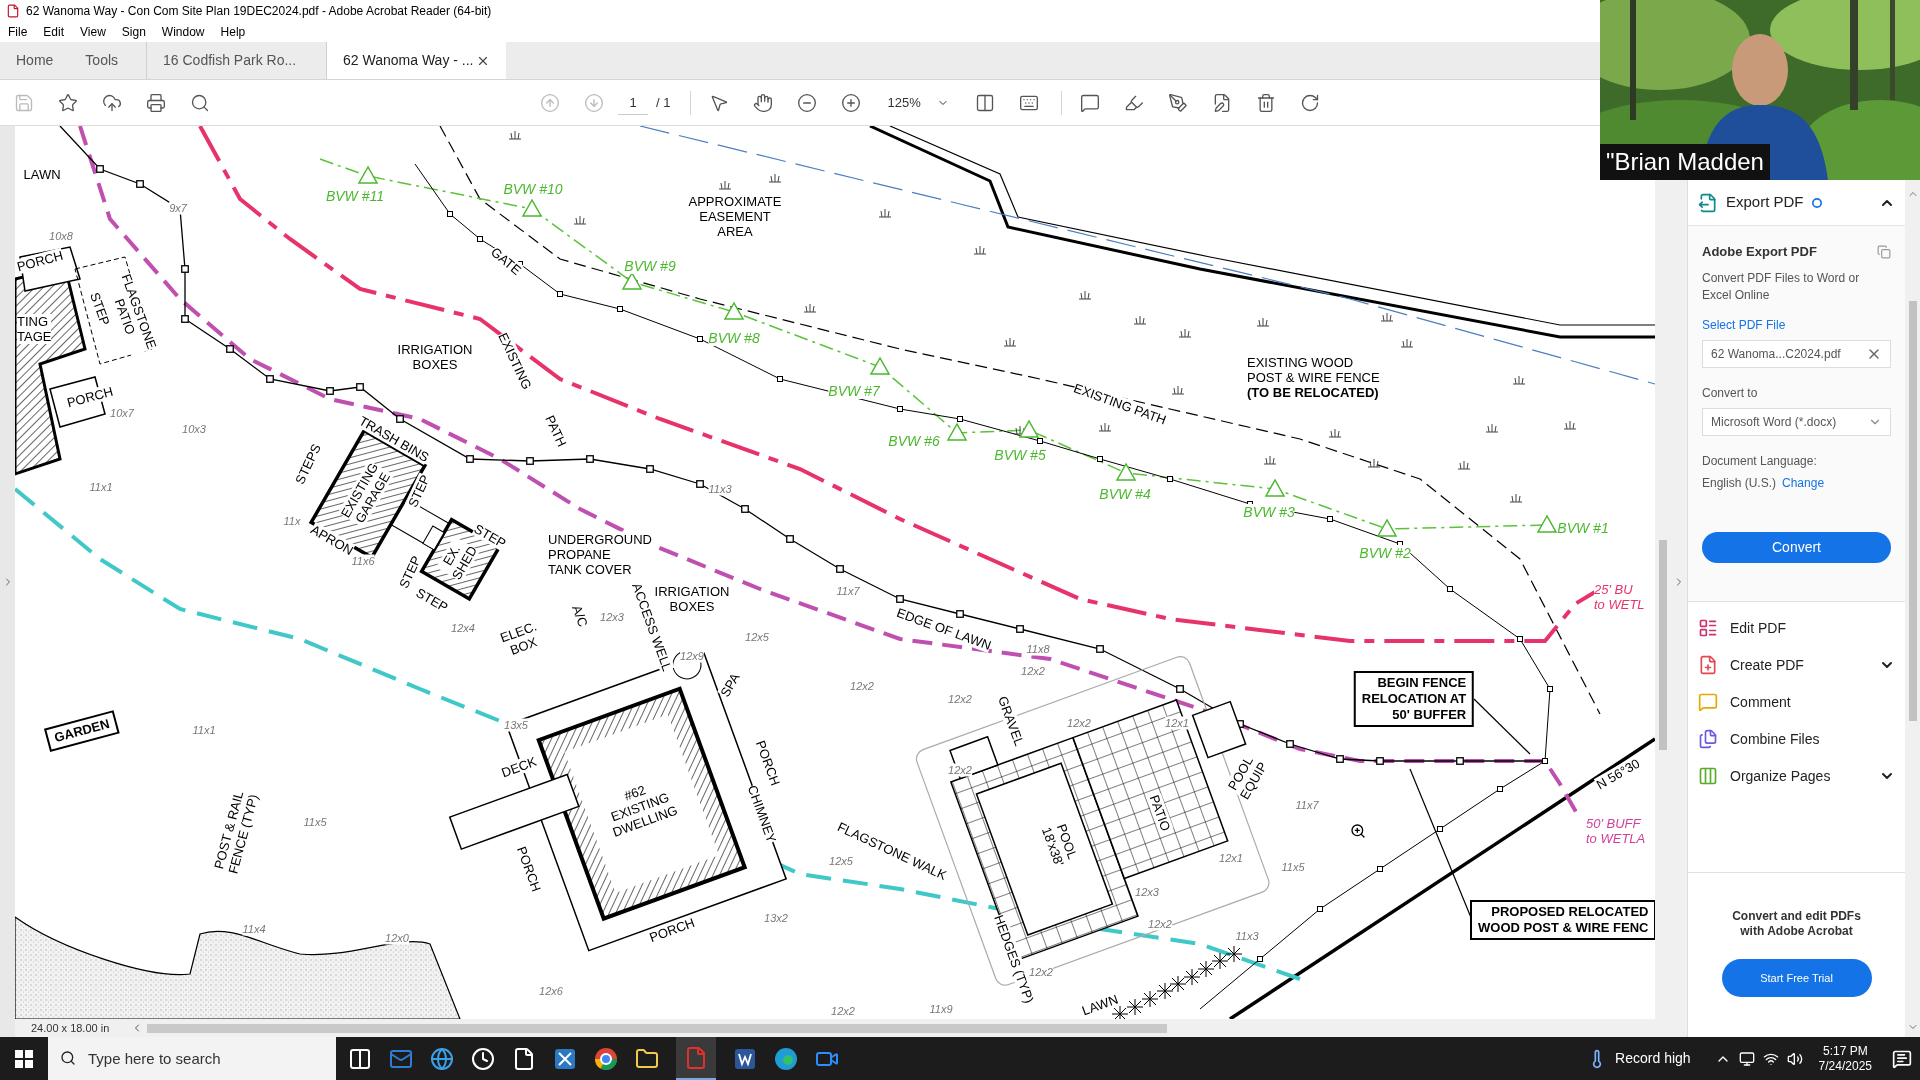 This screenshot has height=1080, width=1920. Describe the element at coordinates (1619, 597) in the screenshot. I see `buffer-label: 25' BU to WETL` at that location.